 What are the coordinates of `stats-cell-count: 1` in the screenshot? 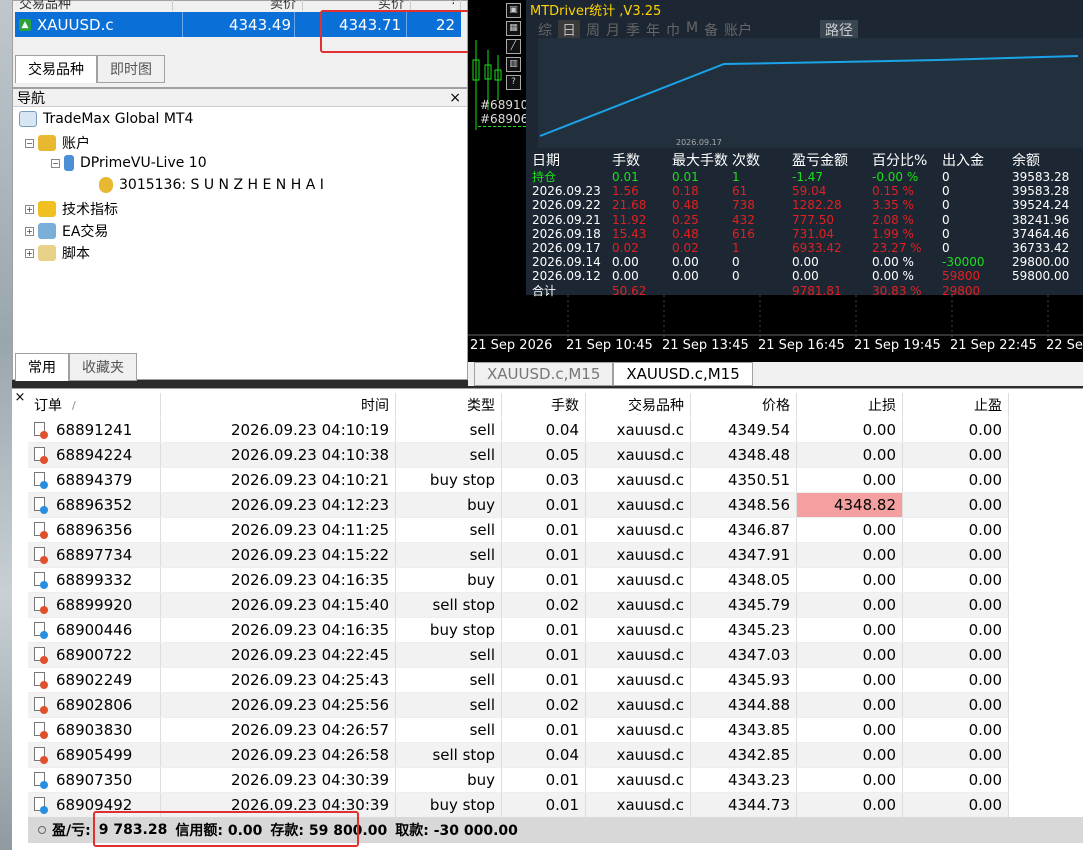 It's located at (736, 177).